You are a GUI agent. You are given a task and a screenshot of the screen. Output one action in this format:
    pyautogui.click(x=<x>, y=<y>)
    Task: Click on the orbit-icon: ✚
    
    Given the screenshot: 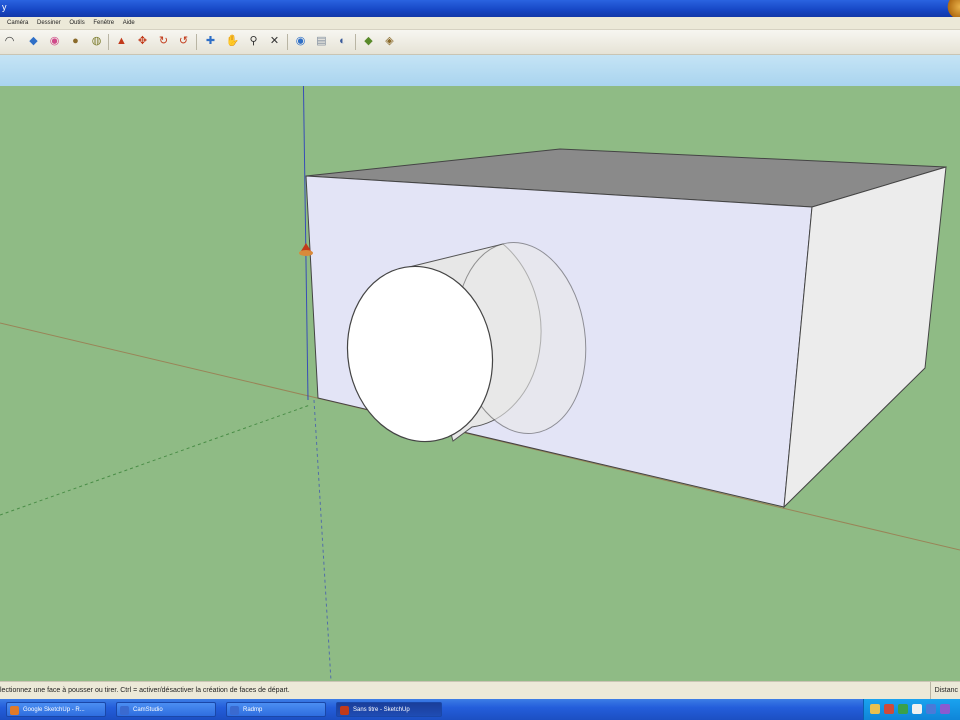 What is the action you would take?
    pyautogui.click(x=210, y=41)
    